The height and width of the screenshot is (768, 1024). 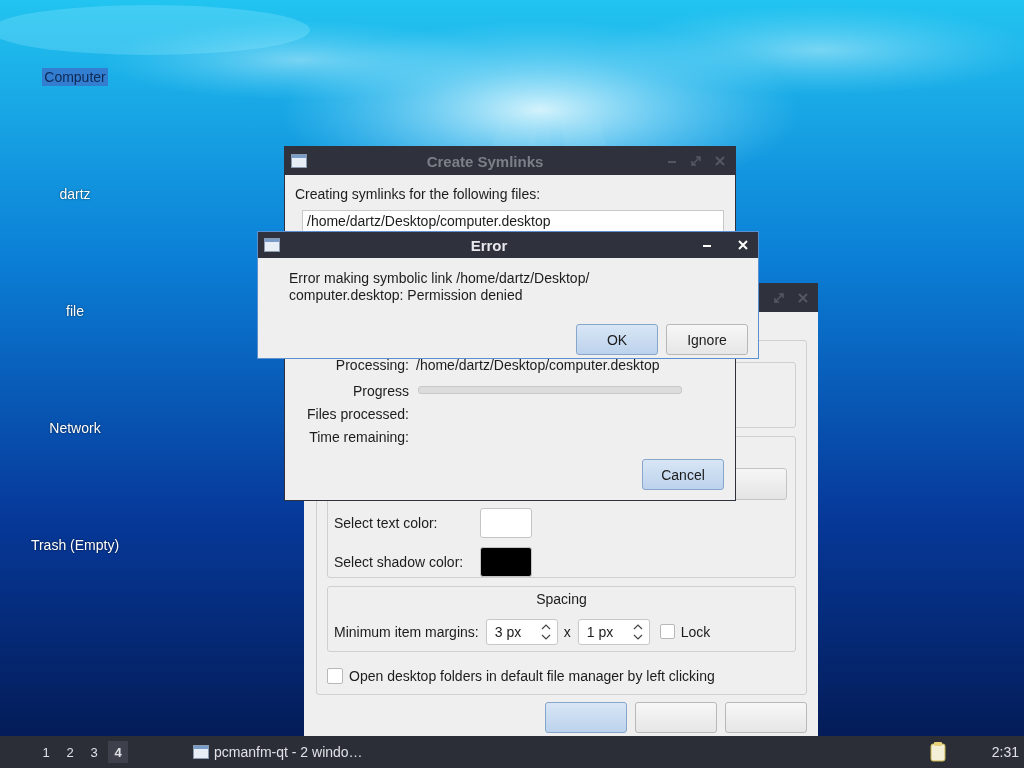 What do you see at coordinates (617, 339) in the screenshot?
I see `dialog-button: OK` at bounding box center [617, 339].